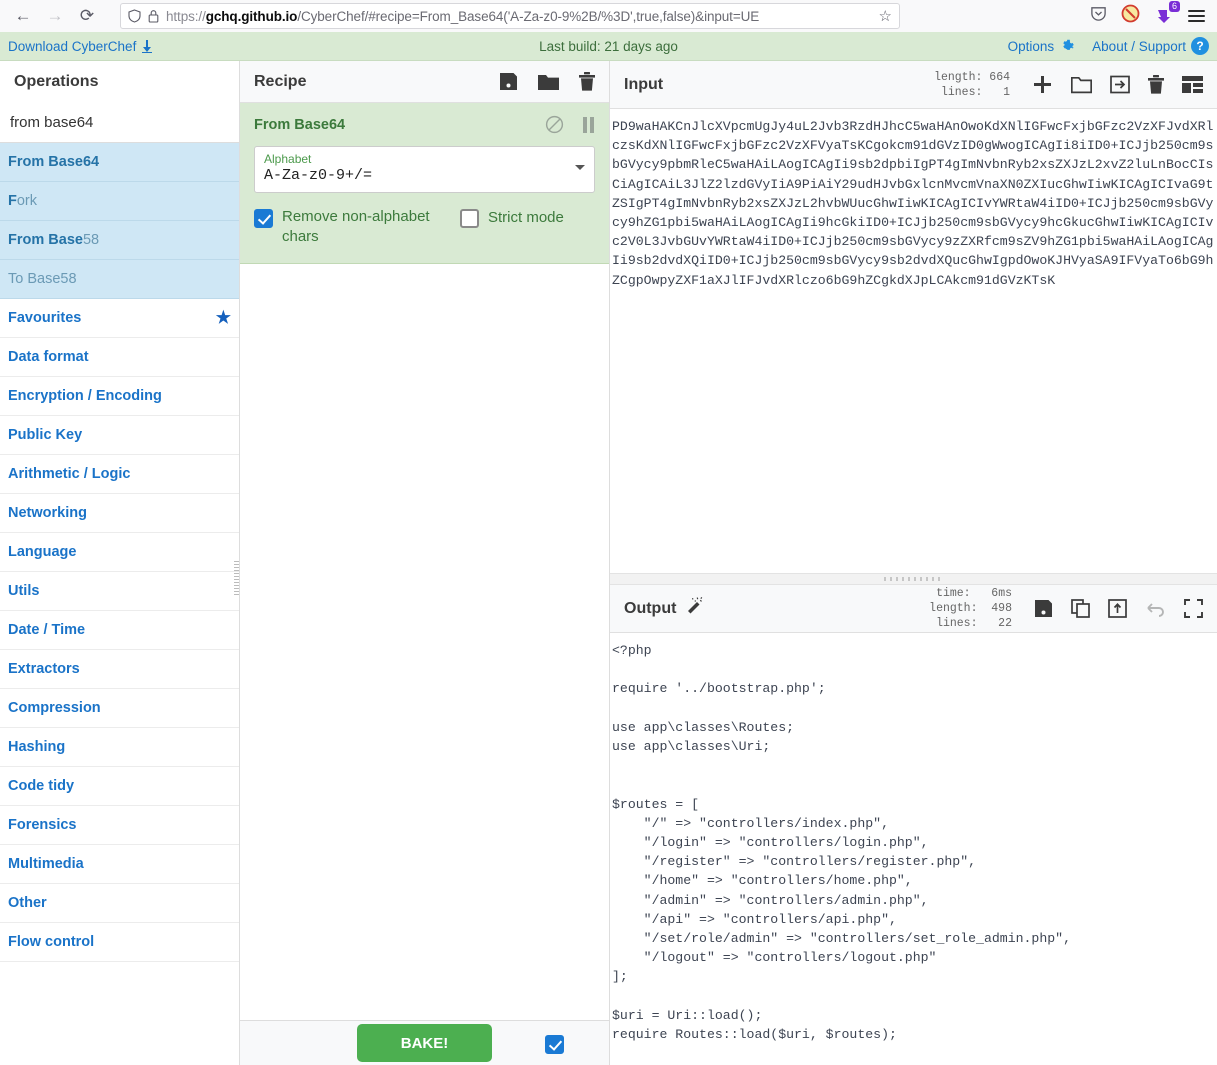  What do you see at coordinates (1200, 46) in the screenshot?
I see `question-mark-icon: ?` at bounding box center [1200, 46].